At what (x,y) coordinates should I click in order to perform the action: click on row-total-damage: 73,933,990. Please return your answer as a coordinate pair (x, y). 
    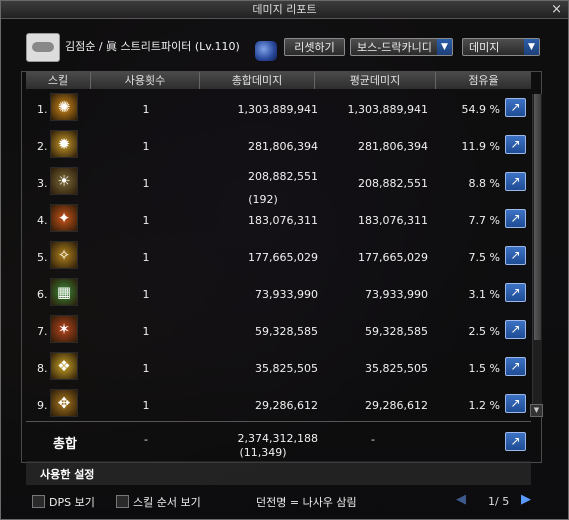
    Looking at the image, I should click on (286, 294).